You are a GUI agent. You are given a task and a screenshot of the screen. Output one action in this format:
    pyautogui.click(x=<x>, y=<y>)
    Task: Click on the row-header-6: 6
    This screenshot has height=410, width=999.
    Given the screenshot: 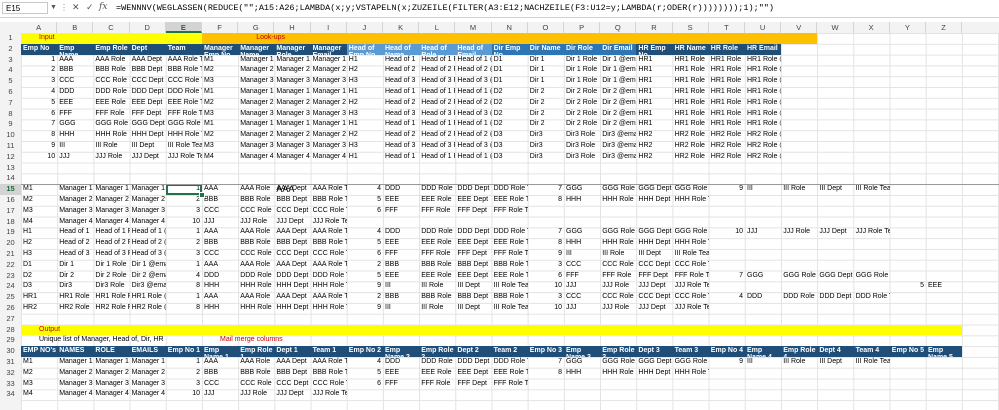 What is the action you would take?
    pyautogui.click(x=10, y=92)
    